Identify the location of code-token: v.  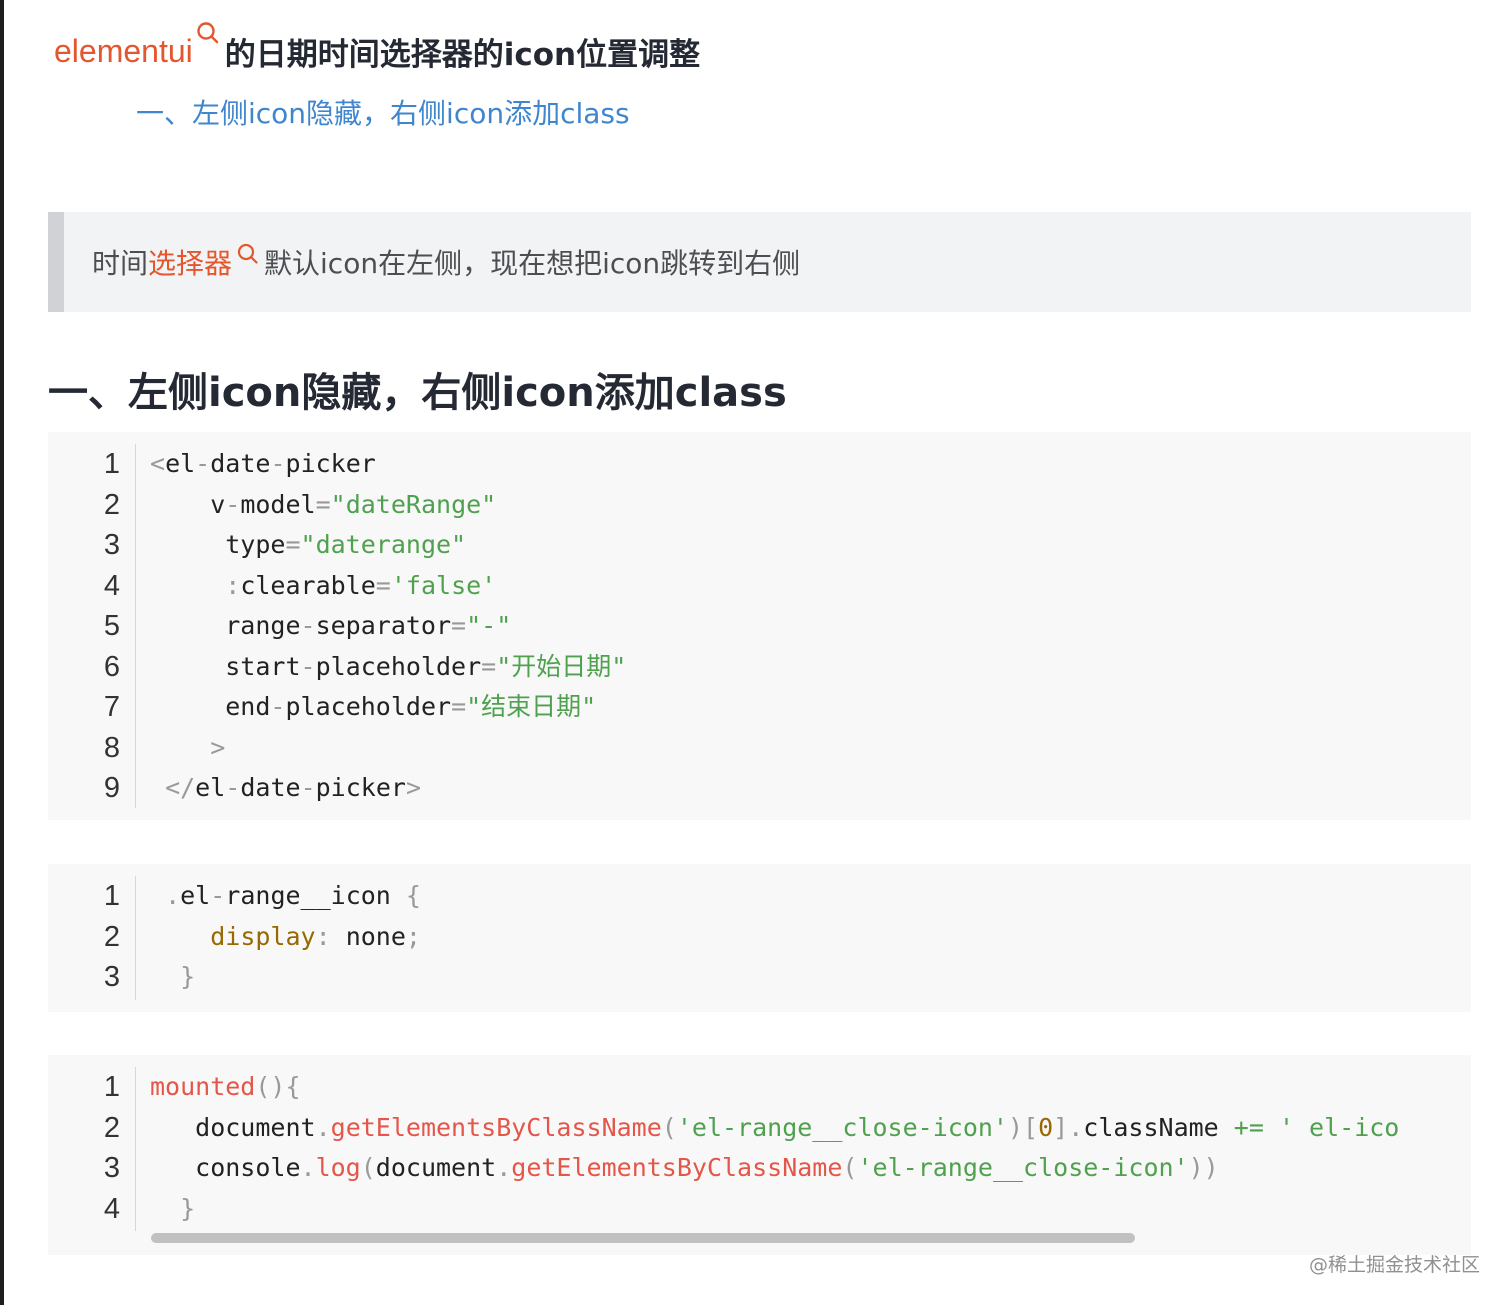
(188, 504).